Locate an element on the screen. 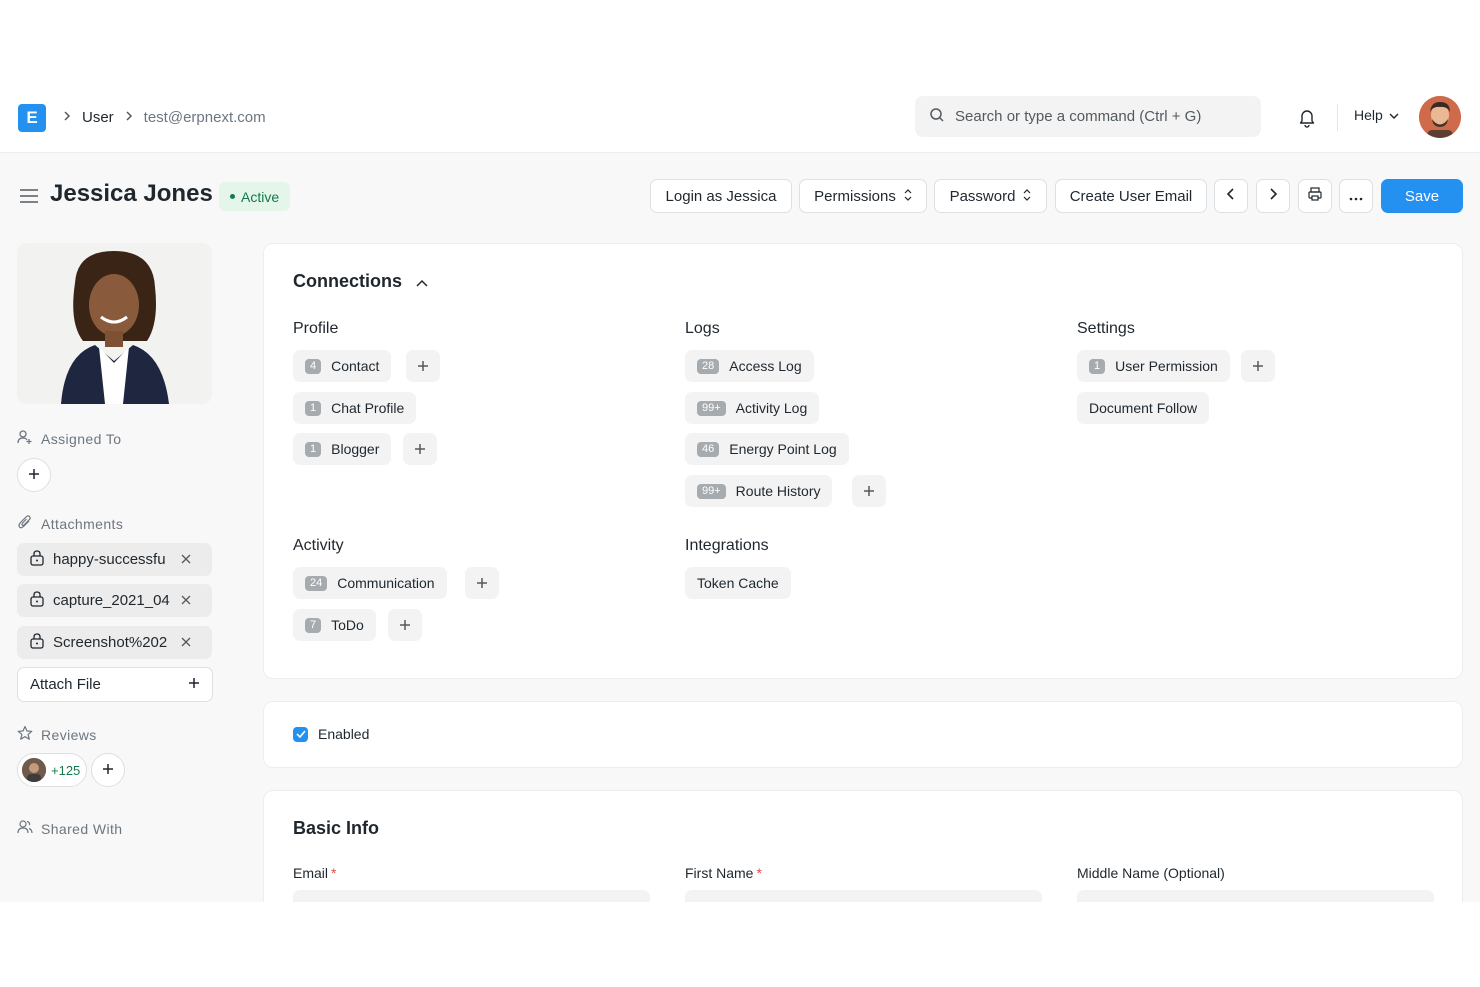 This screenshot has width=1480, height=987. add-contact-button is located at coordinates (423, 366).